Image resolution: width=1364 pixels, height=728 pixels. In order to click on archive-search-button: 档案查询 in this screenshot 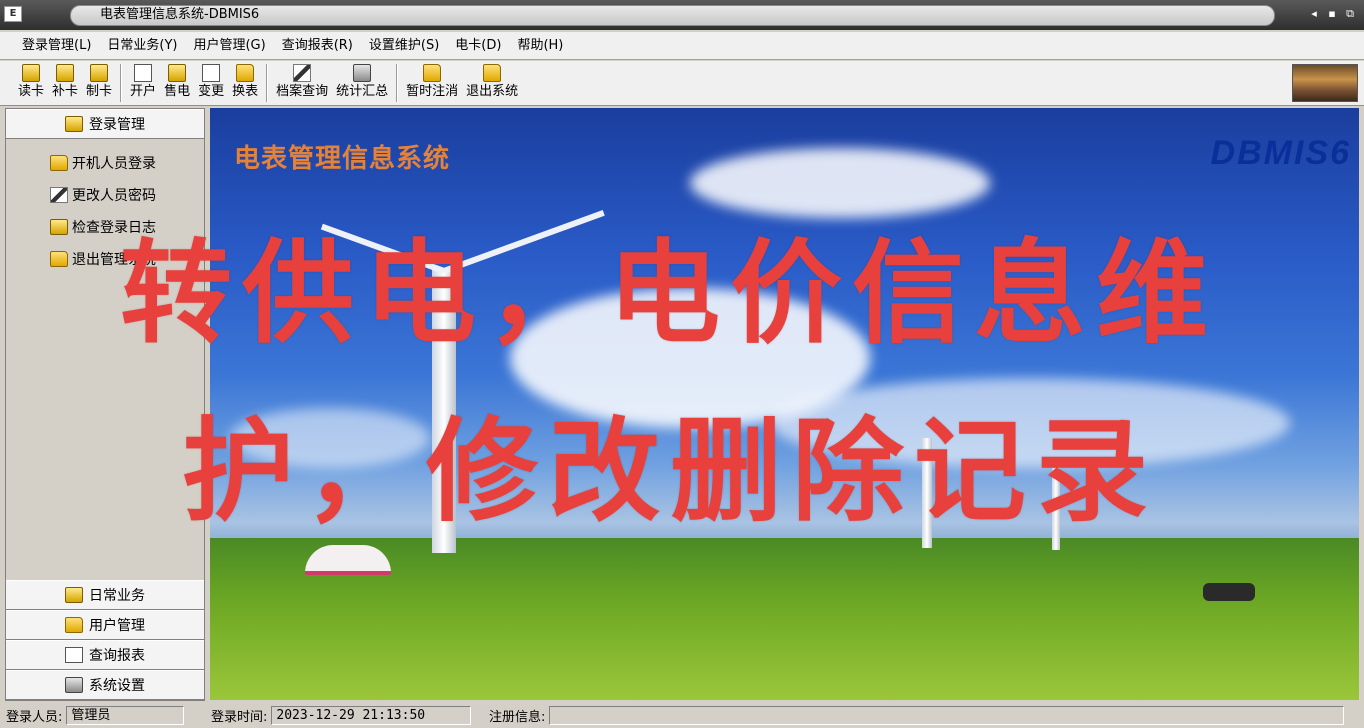, I will do `click(302, 83)`.